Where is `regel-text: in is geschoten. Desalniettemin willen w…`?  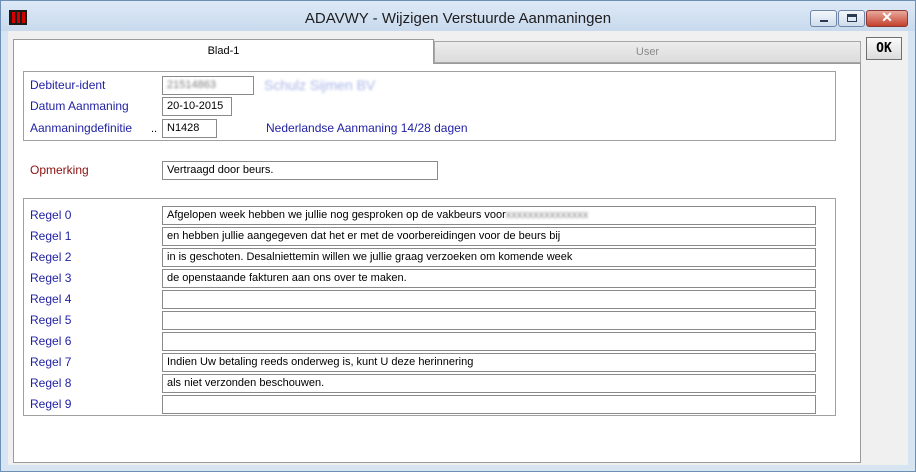 regel-text: in is geschoten. Desalniettemin willen w… is located at coordinates (370, 257).